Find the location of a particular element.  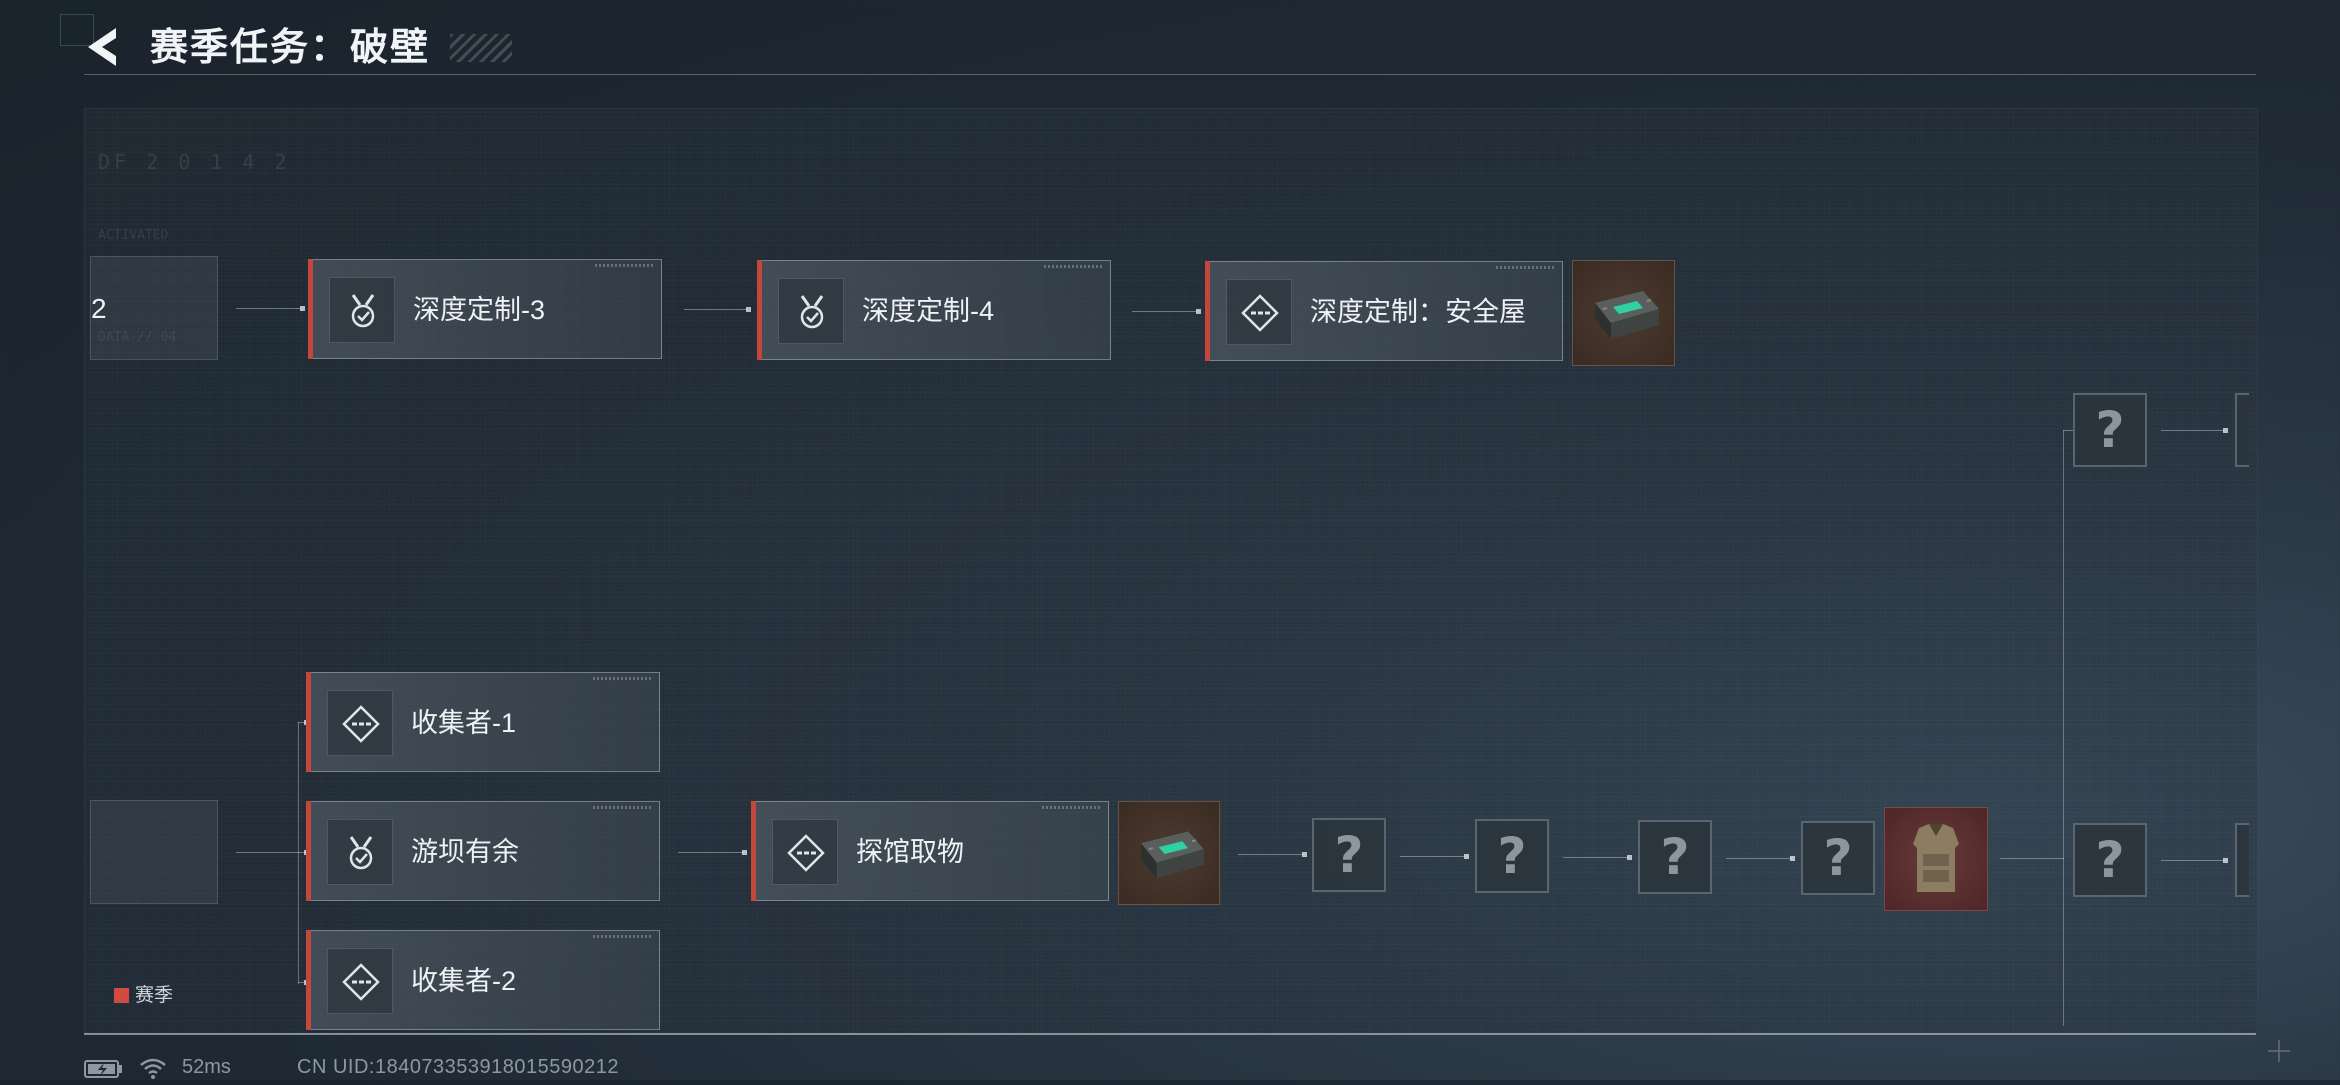

task-label: 收集者-1 is located at coordinates (464, 723).